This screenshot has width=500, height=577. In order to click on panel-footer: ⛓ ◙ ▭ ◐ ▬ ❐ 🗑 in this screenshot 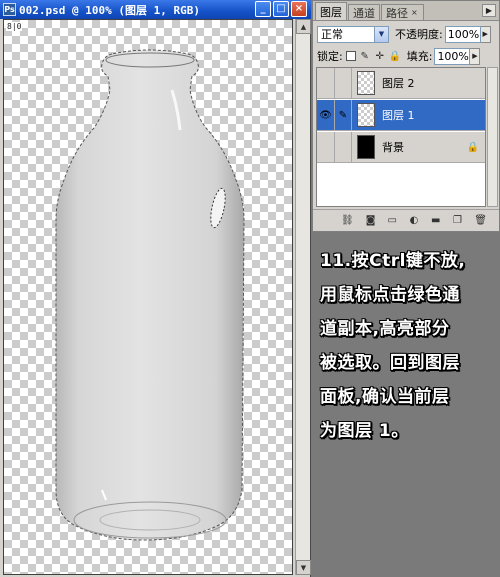, I will do `click(406, 220)`.